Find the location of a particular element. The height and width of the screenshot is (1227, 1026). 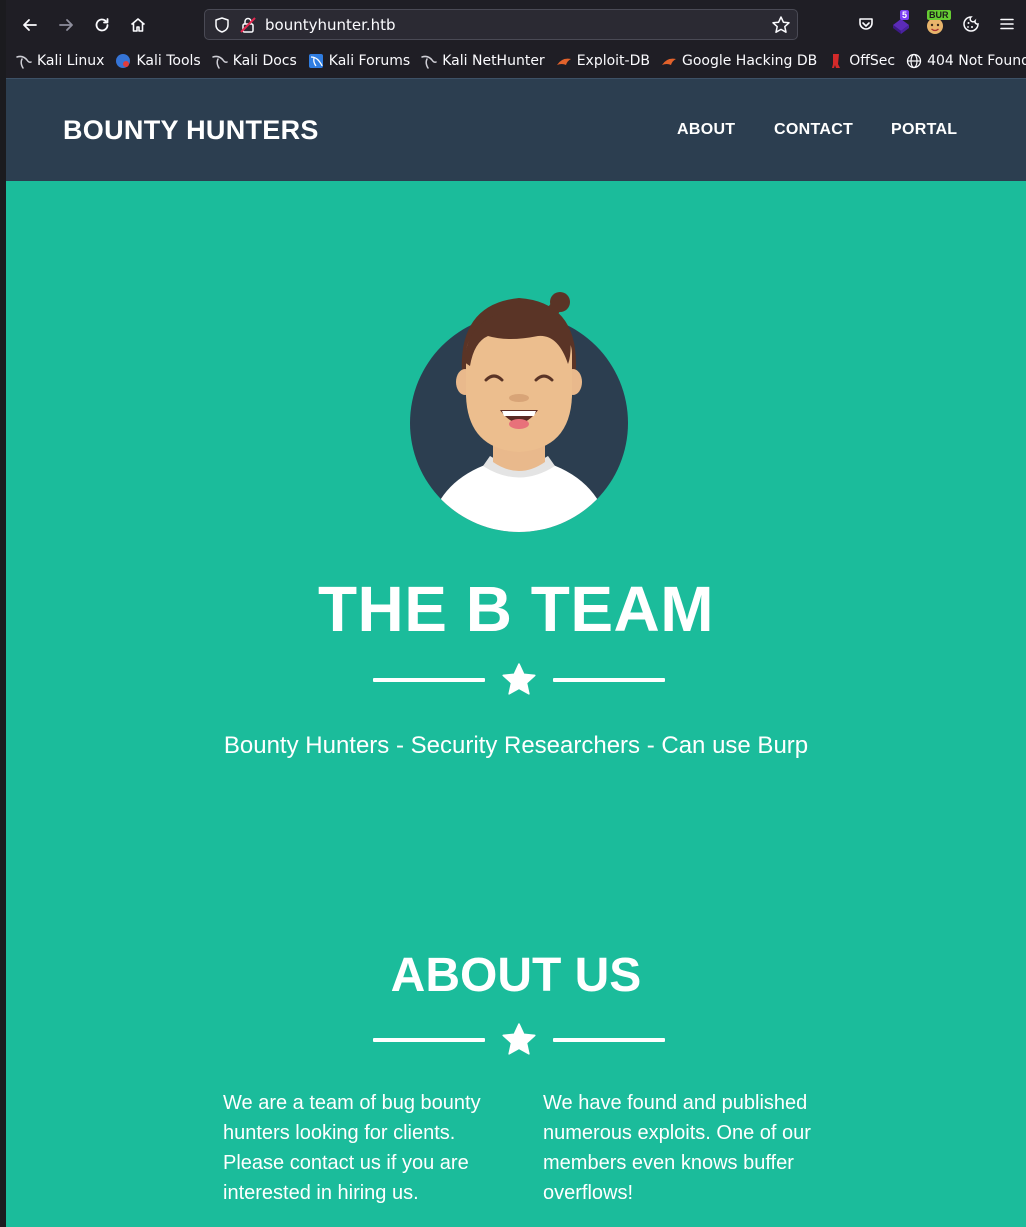

bookmark-label: Kali Linux is located at coordinates (71, 61).